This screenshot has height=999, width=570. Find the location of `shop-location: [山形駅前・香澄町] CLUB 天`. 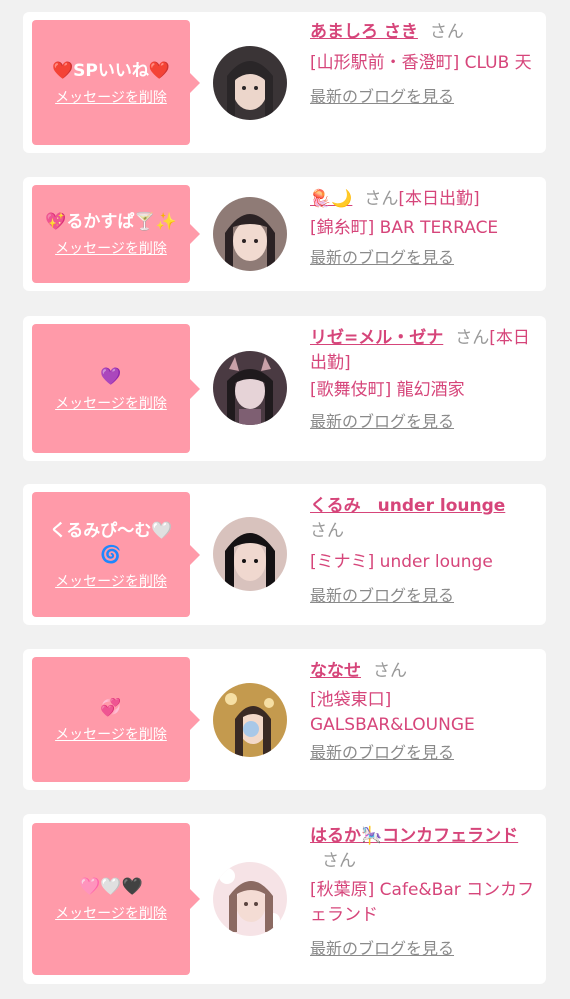

shop-location: [山形駅前・香澄町] CLUB 天 is located at coordinates (421, 63).